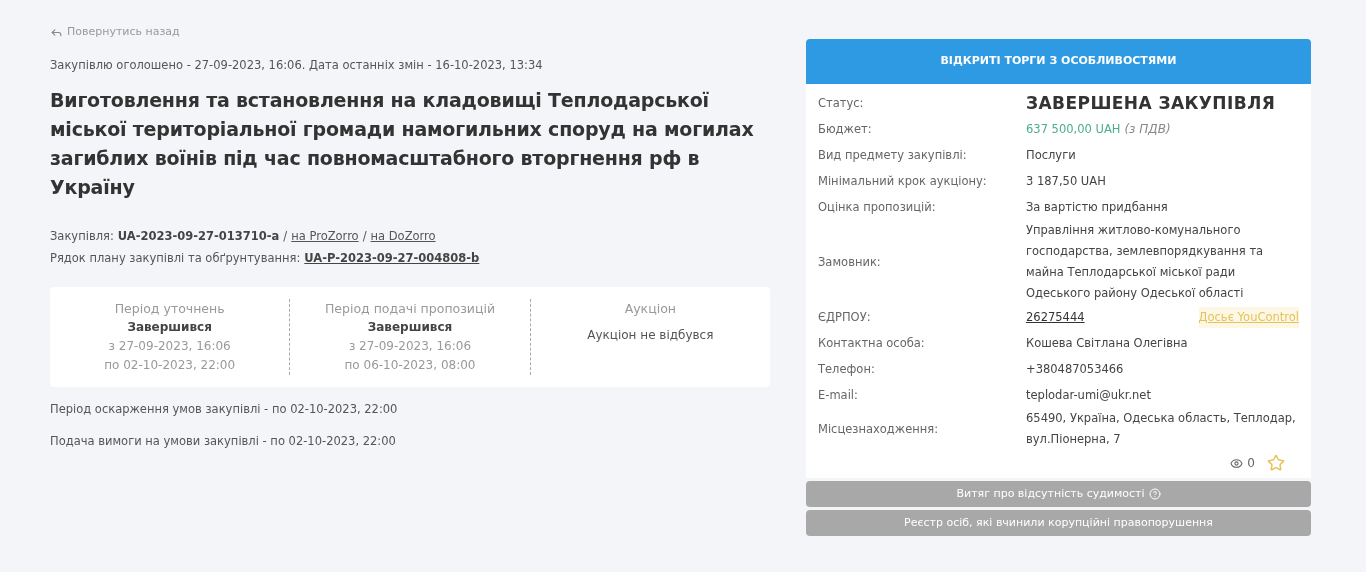 The height and width of the screenshot is (572, 1366). I want to click on period-date: Аукціон не відбувся, so click(650, 336).